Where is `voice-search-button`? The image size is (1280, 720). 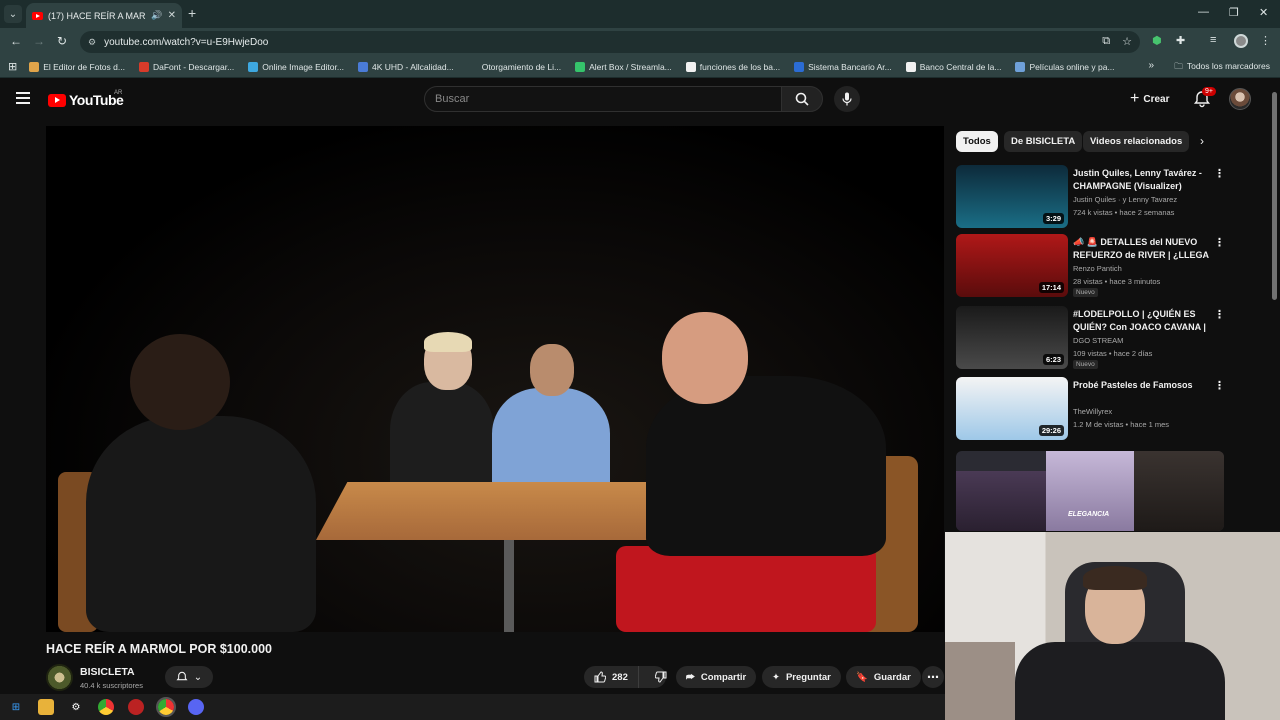 voice-search-button is located at coordinates (847, 99).